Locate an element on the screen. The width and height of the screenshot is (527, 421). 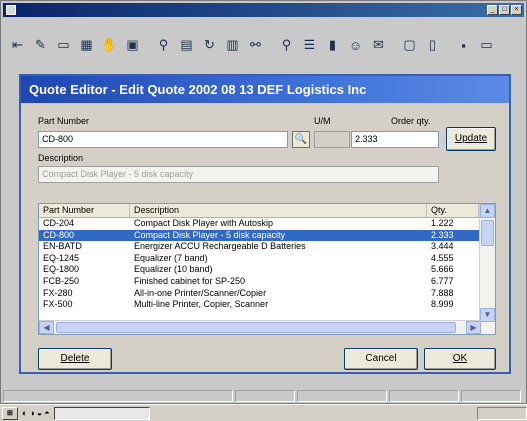
column-header-part-number: Part Number is located at coordinates (84, 210).